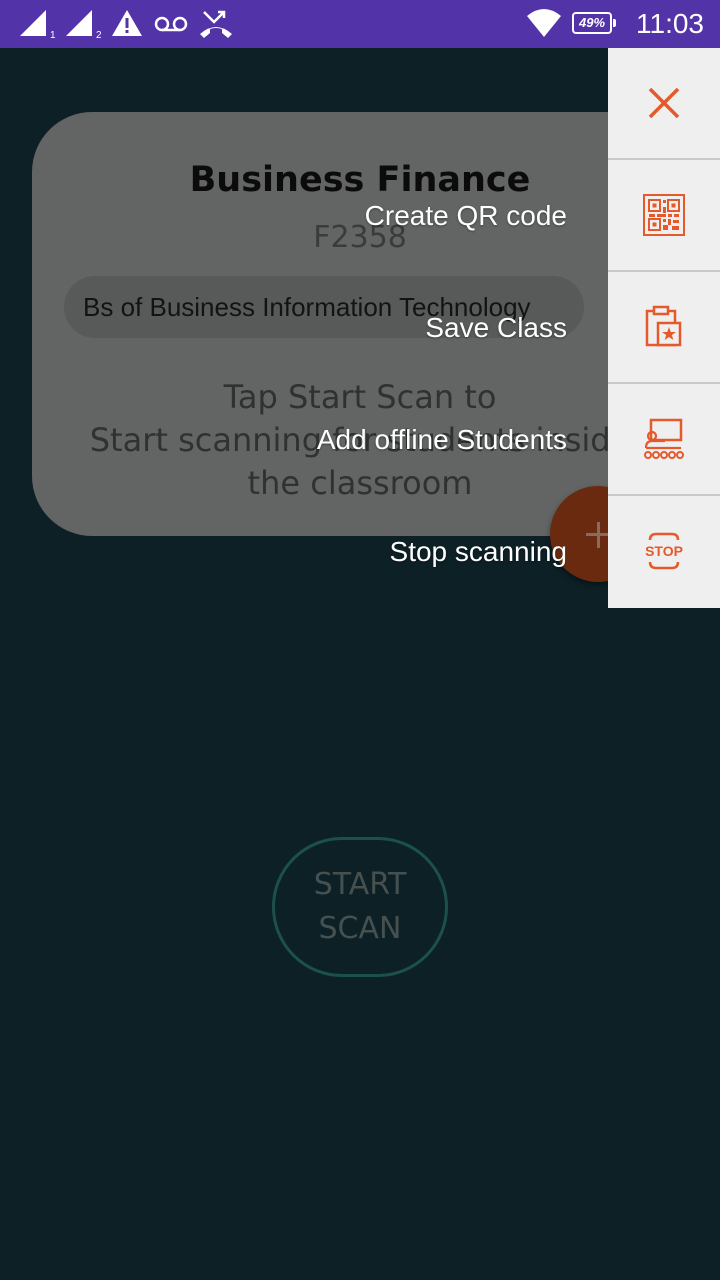  I want to click on create-qr-code-label: Create QR code, so click(466, 216).